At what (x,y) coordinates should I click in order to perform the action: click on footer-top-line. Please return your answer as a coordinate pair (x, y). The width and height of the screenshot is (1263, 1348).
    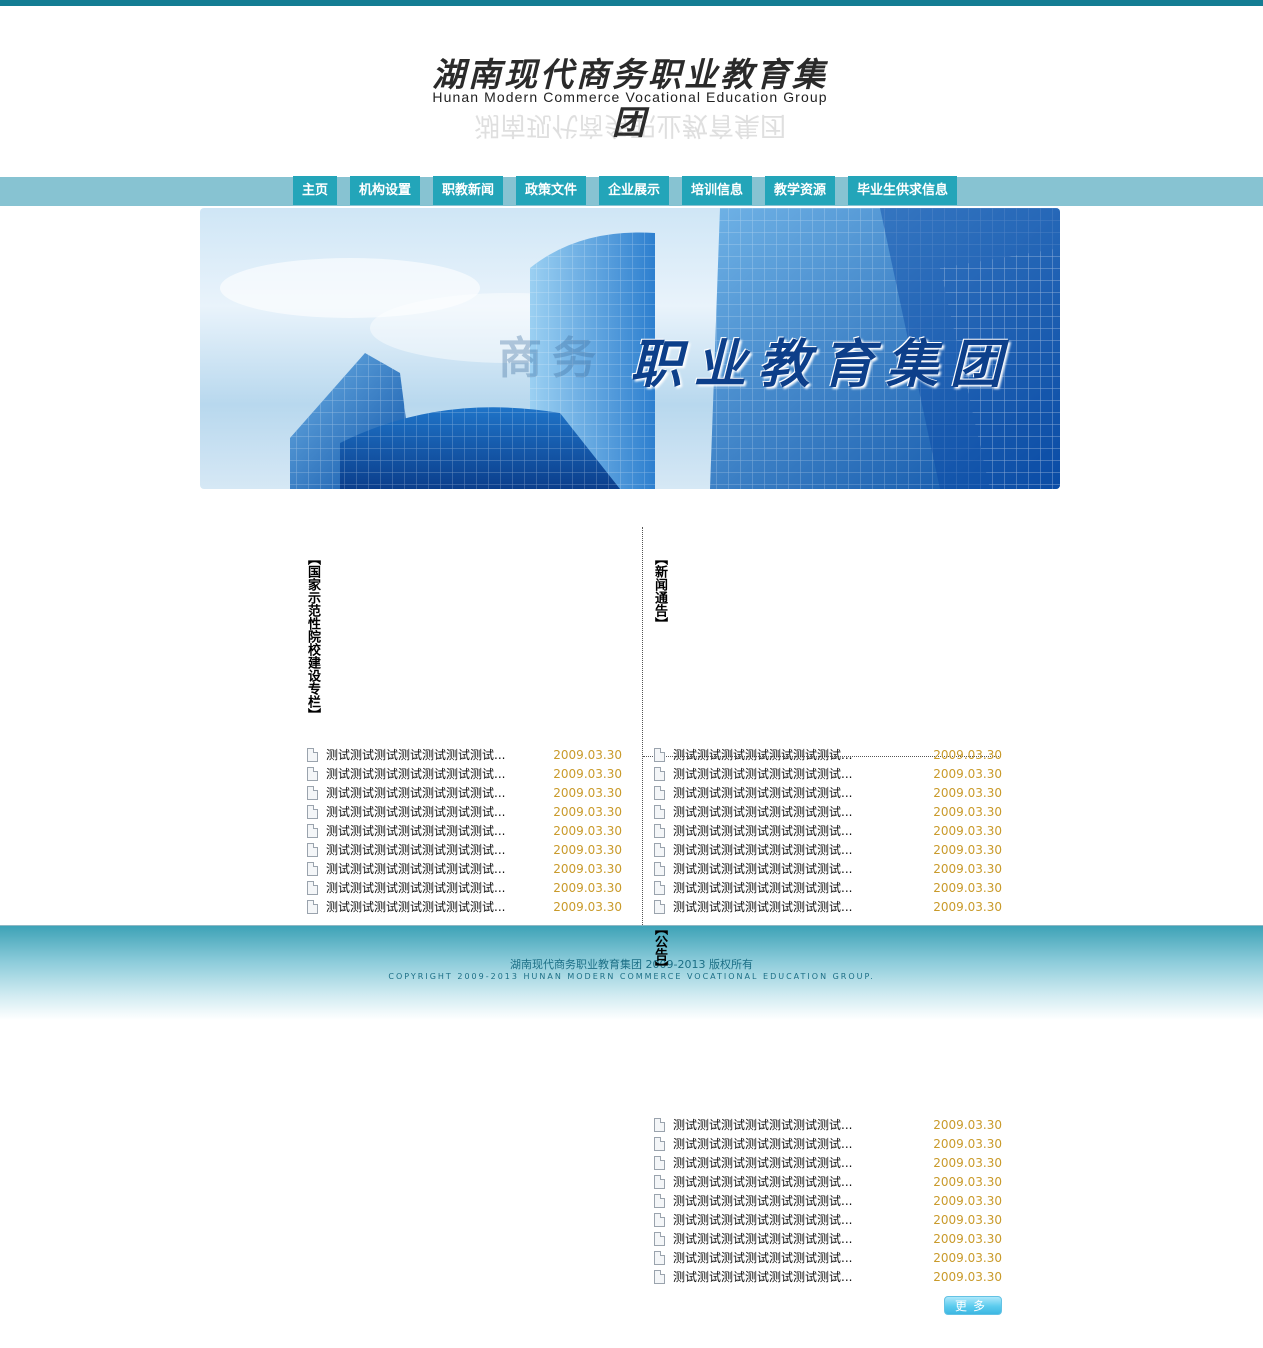
    Looking at the image, I should click on (631, 925).